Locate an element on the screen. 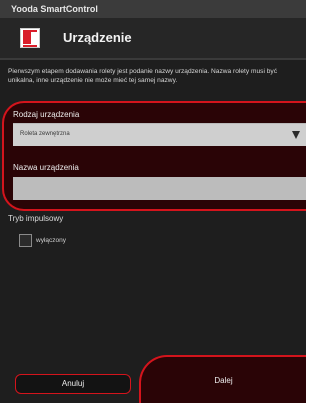  device-name-label: Nazwa urządzenia is located at coordinates (46, 167).